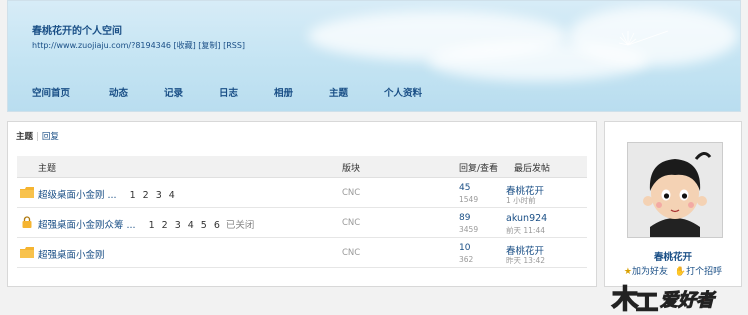 This screenshot has width=748, height=315. I want to click on thread-title-link: 超强桌面小金刚, so click(71, 254).